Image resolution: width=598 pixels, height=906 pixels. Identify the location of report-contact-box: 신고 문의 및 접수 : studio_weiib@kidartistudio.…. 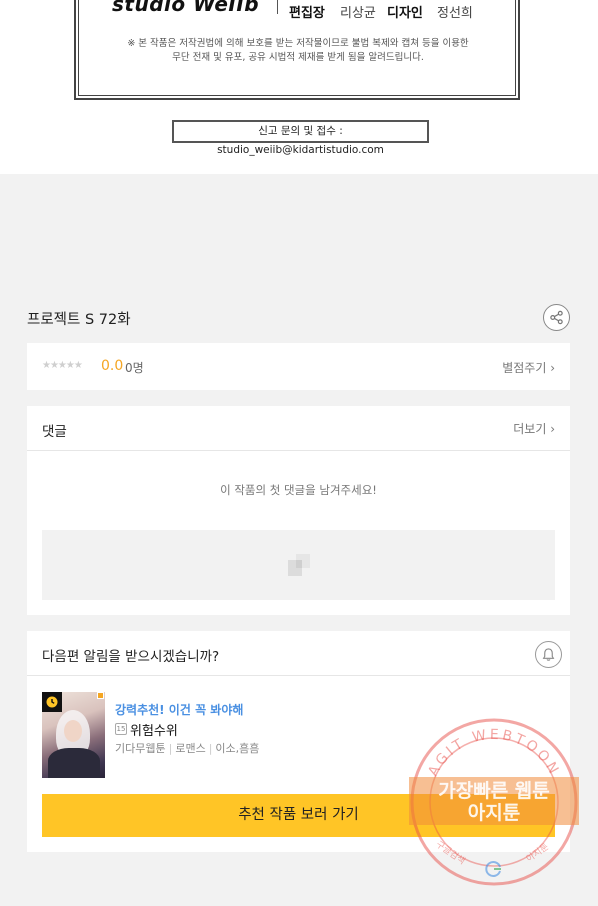
(300, 138).